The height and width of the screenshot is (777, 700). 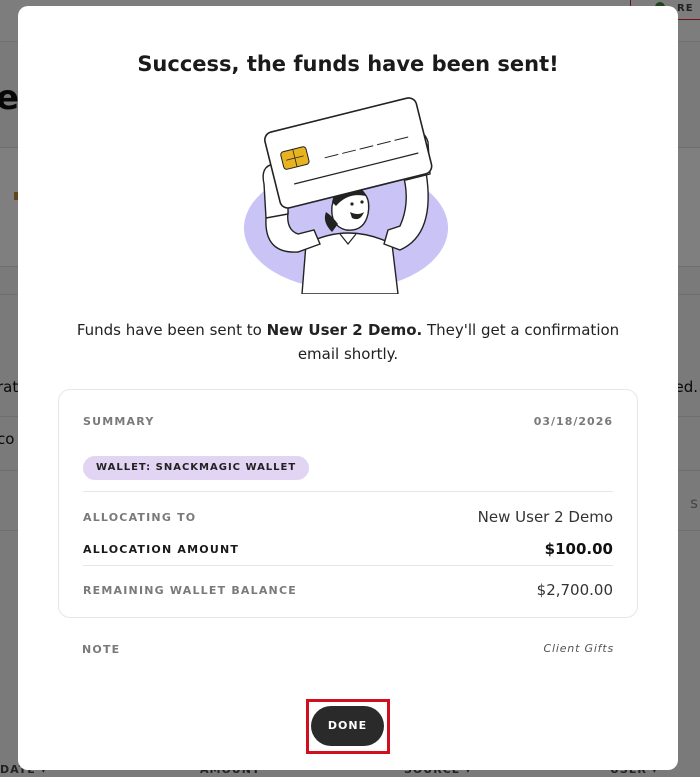 I want to click on allocation-amount-value: $100.00, so click(x=578, y=549).